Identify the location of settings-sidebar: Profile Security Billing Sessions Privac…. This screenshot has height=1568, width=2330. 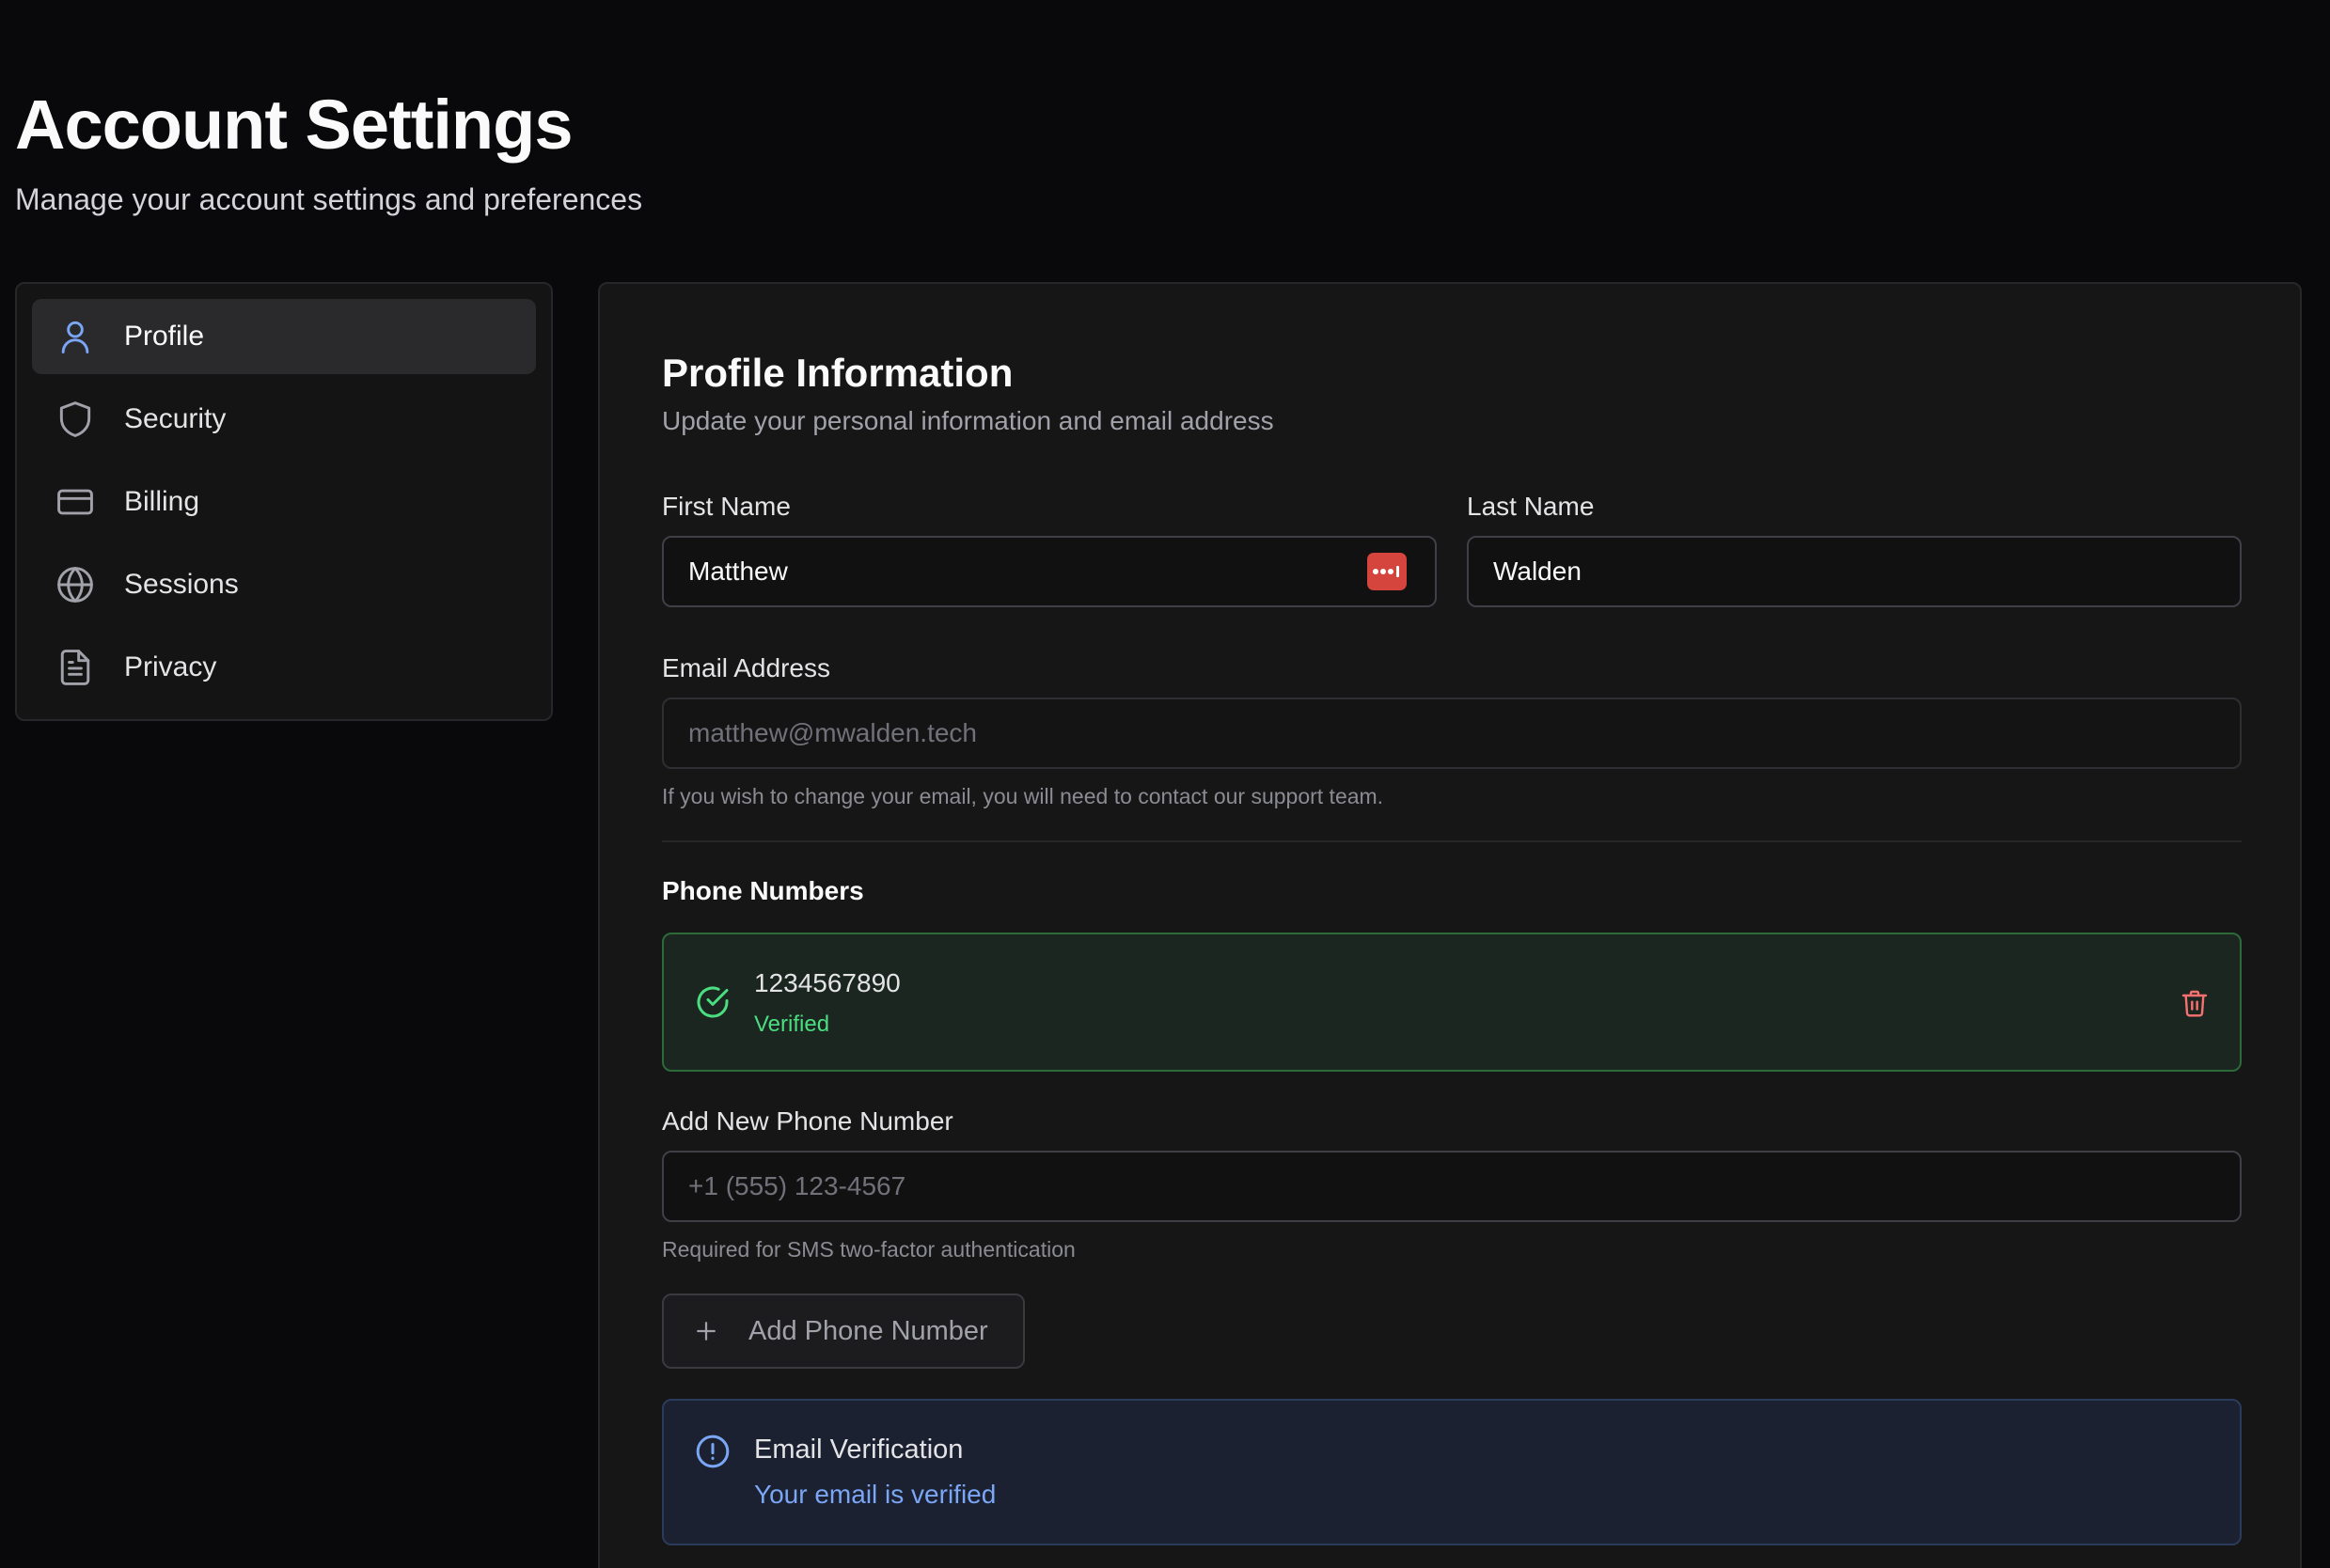
(284, 501).